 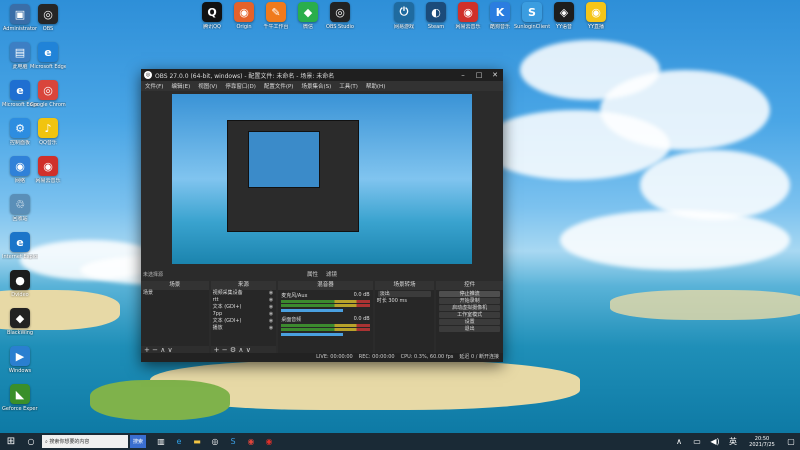 I want to click on desktop-shortcut: ◎ OBS Studio, so click(x=340, y=16).